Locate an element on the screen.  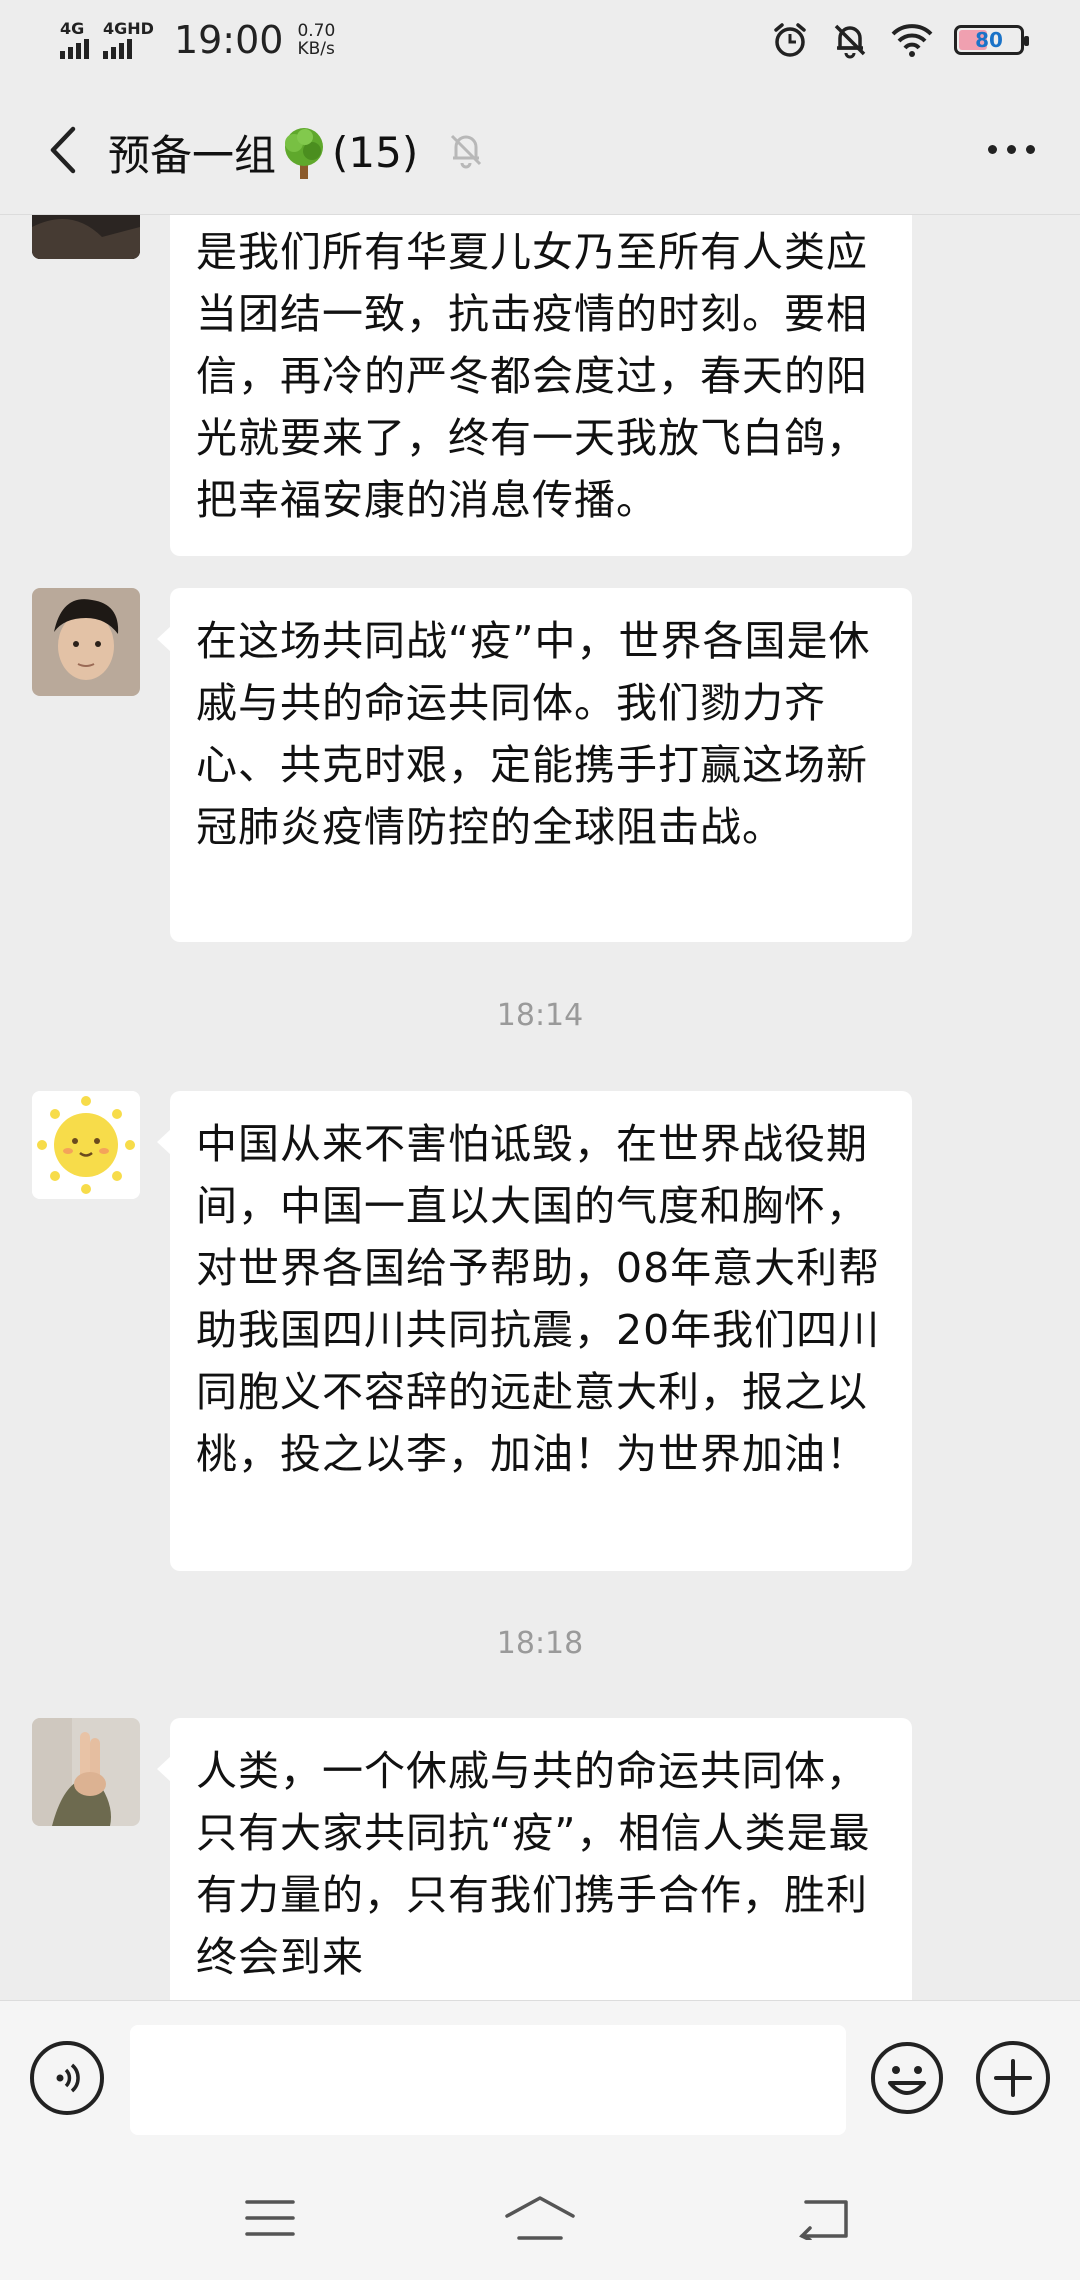
message-timestamp: 18:18 is located at coordinates (540, 1643).